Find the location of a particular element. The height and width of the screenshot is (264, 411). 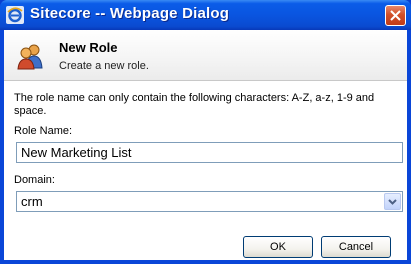

window-frame-right is located at coordinates (409, 147).